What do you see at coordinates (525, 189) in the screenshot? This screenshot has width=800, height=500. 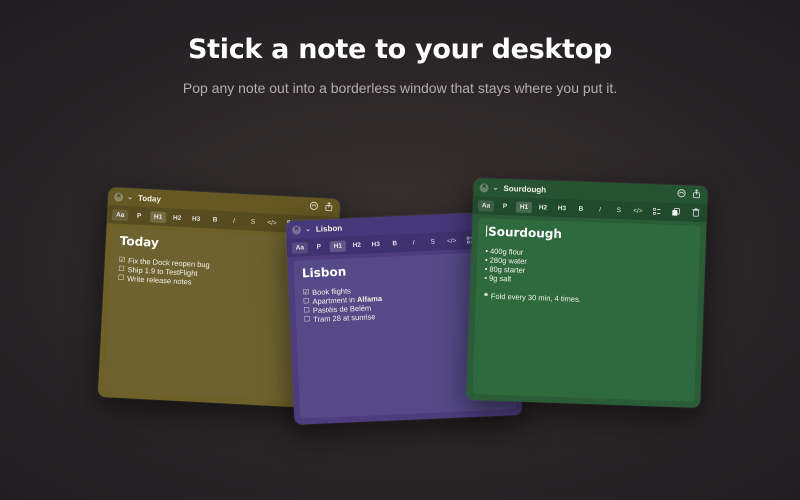 I see `note-title: Sourdough` at bounding box center [525, 189].